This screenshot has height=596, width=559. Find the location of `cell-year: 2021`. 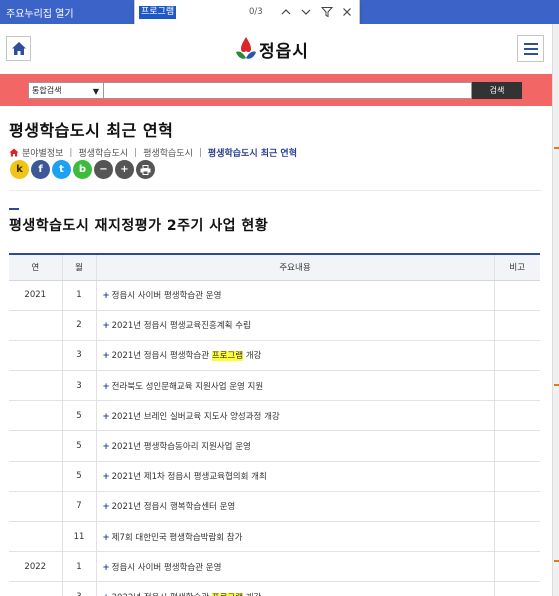

cell-year: 2021 is located at coordinates (35, 295).